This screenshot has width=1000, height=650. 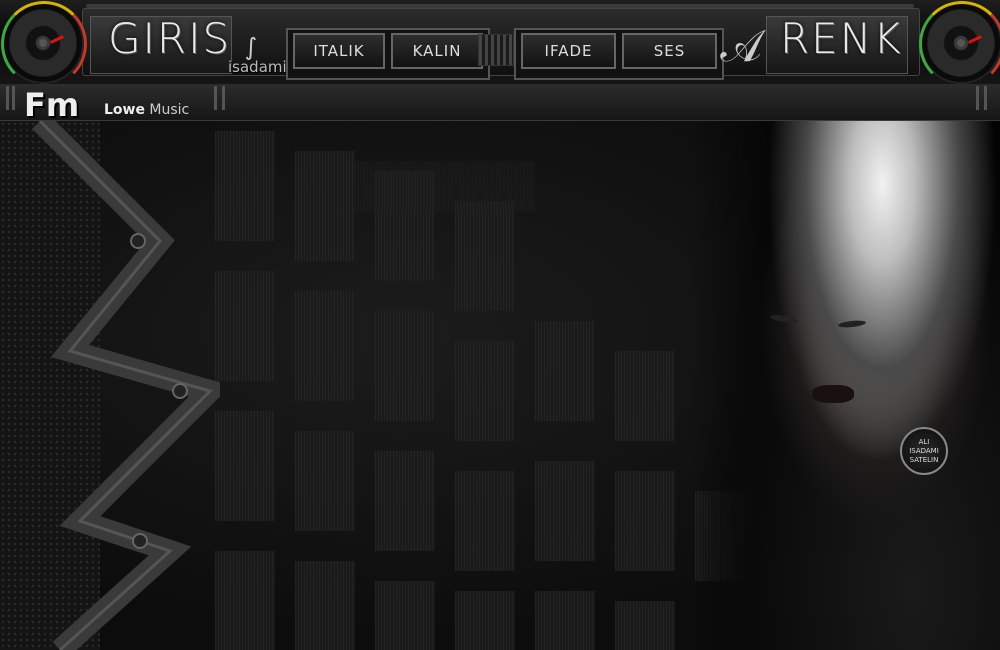 What do you see at coordinates (437, 51) in the screenshot?
I see `bold-button: KALIN` at bounding box center [437, 51].